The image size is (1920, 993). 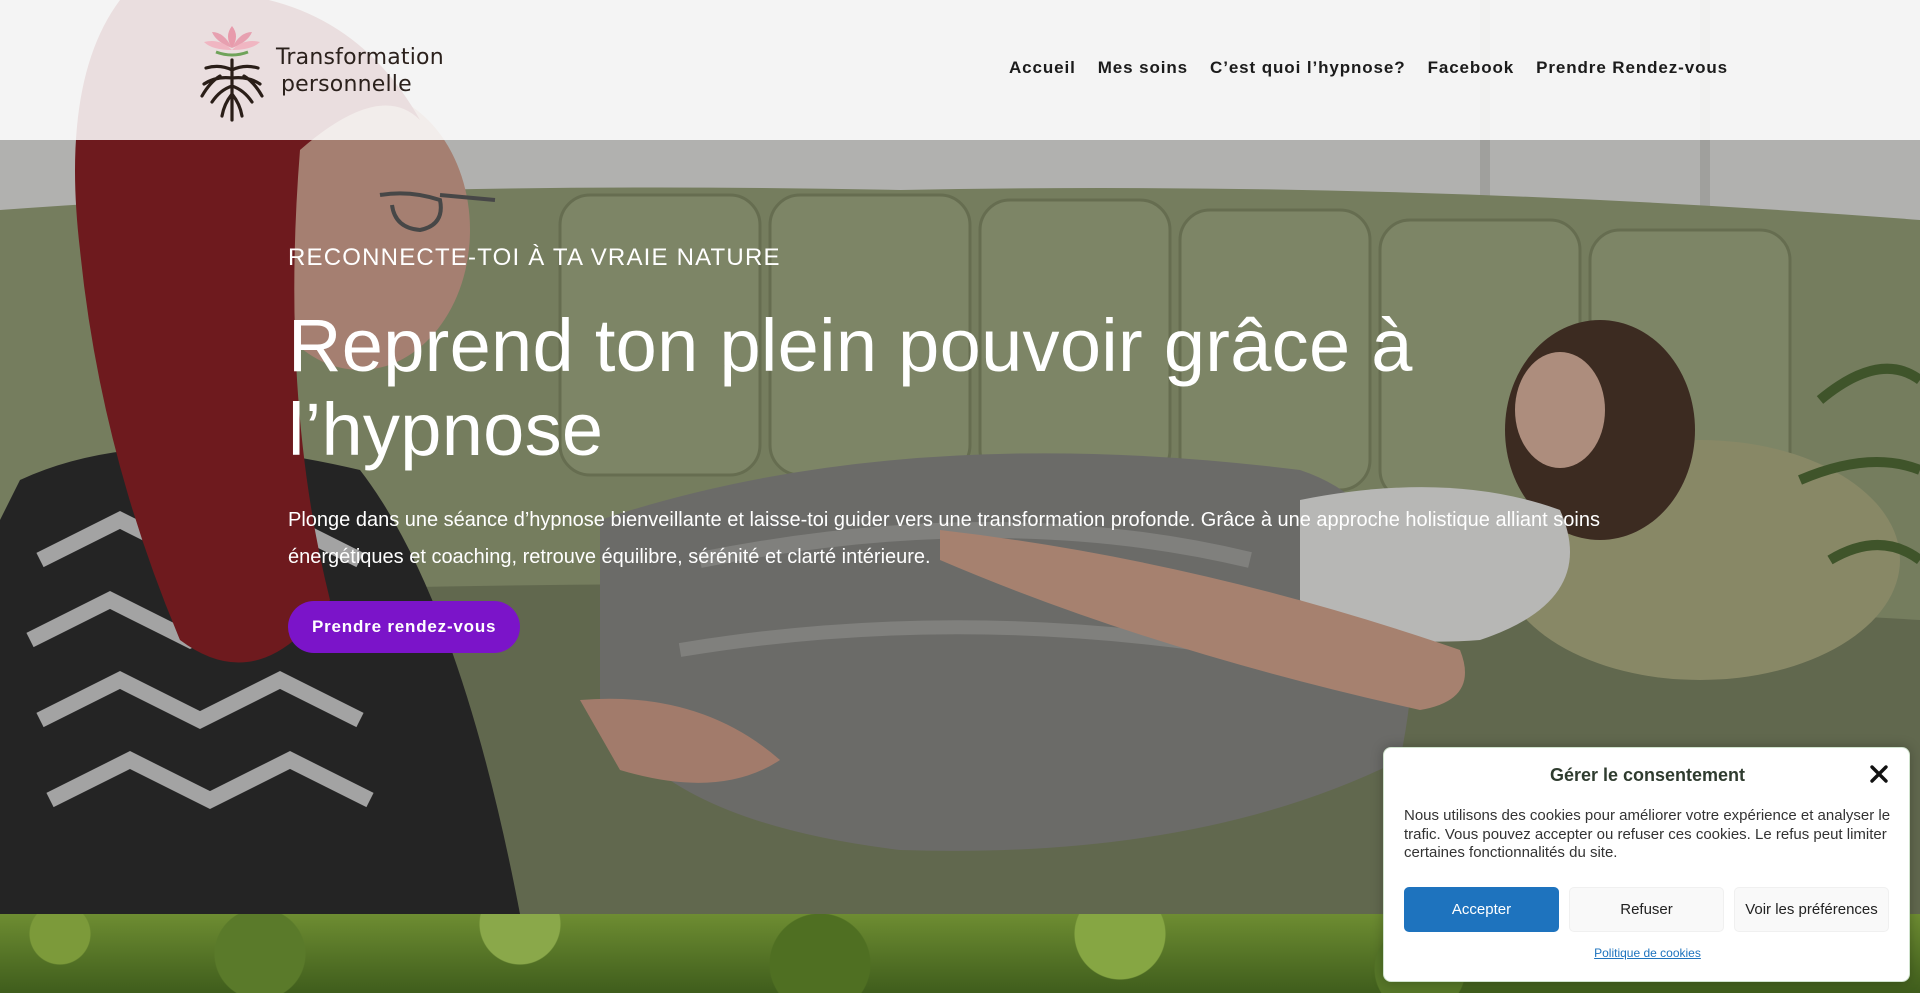 What do you see at coordinates (534, 257) in the screenshot?
I see `hero-eyebrow: RECONNECTE-TOI À TA VRAIE NATURE` at bounding box center [534, 257].